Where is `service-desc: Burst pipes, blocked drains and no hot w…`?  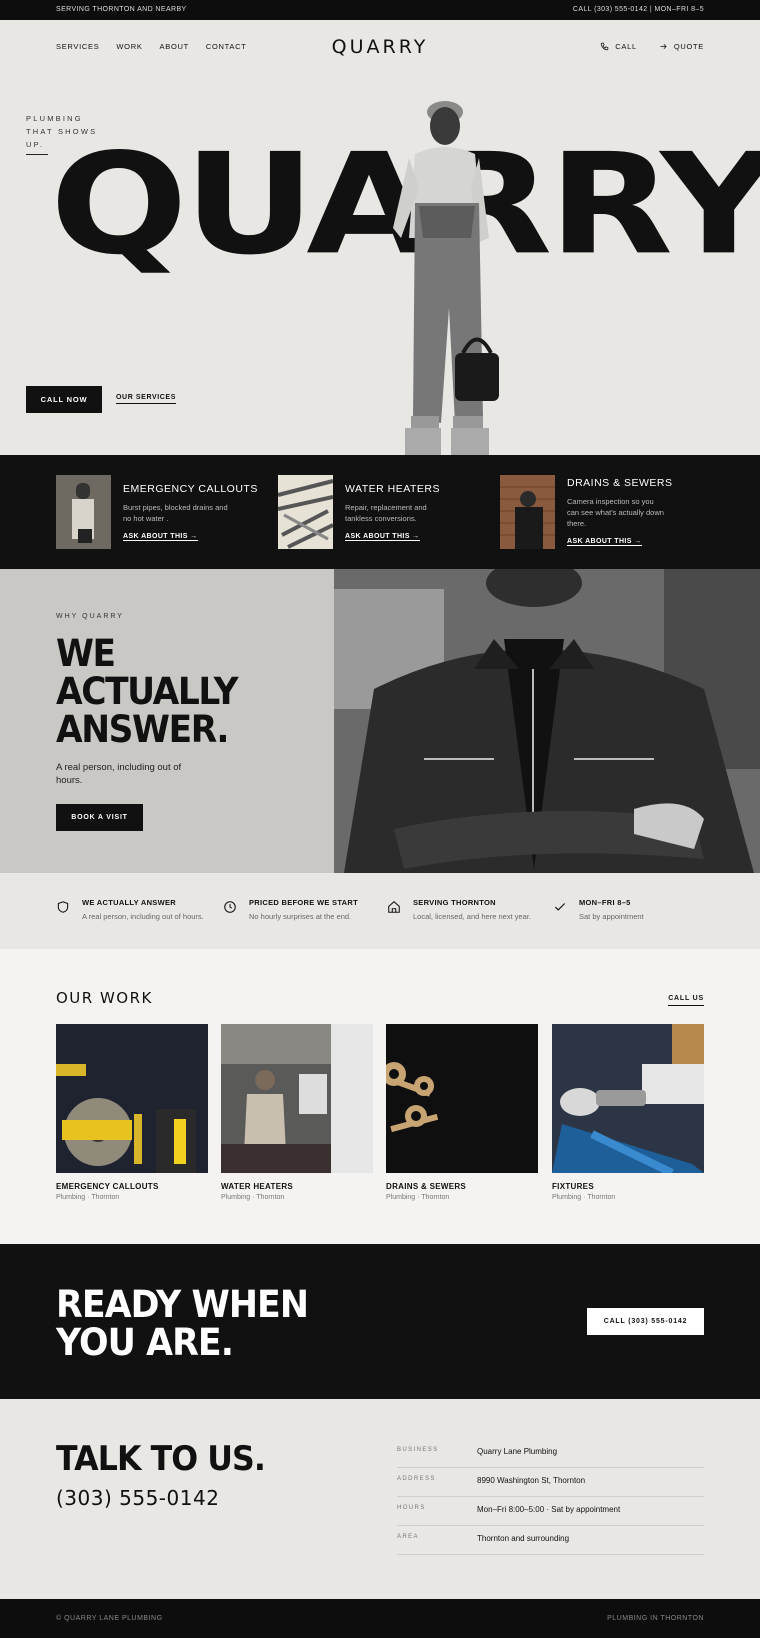 service-desc: Burst pipes, blocked drains and no hot w… is located at coordinates (175, 513).